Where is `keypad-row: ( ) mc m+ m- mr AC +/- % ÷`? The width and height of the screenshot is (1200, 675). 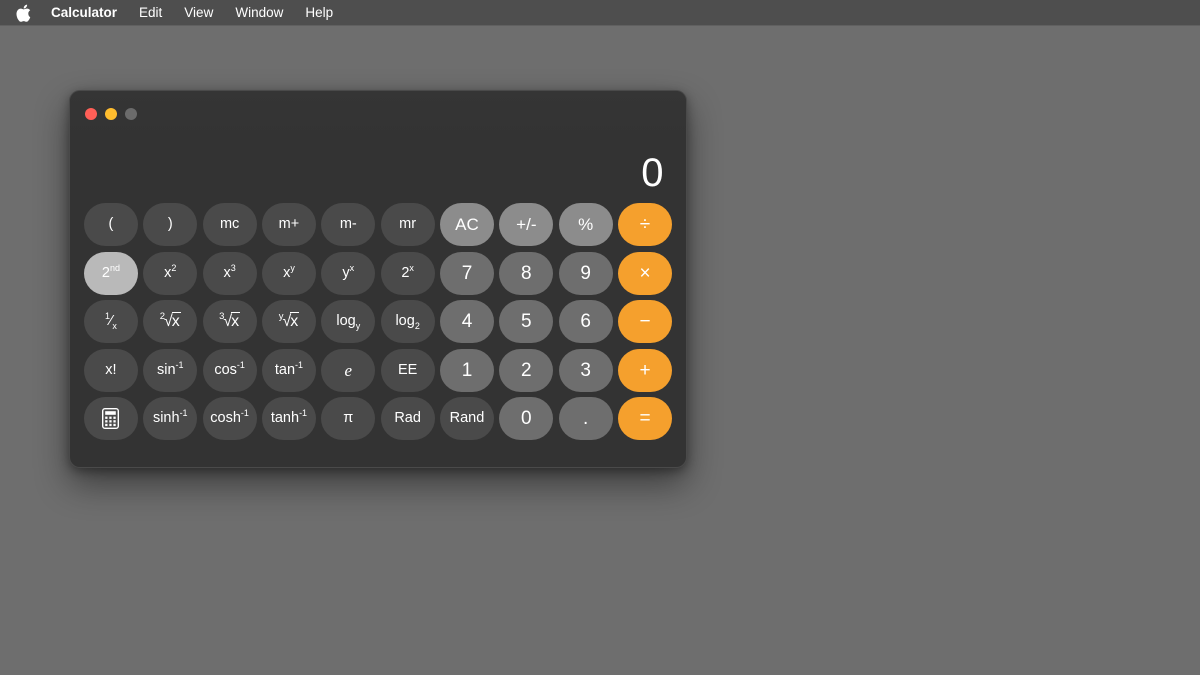 keypad-row: ( ) mc m+ m- mr AC +/- % ÷ is located at coordinates (378, 224).